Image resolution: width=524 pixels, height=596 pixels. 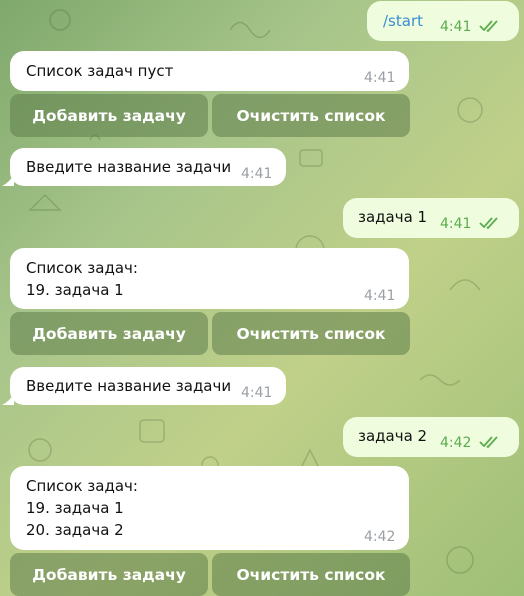 What do you see at coordinates (431, 437) in the screenshot?
I see `message-outgoing: задача 2 4:42` at bounding box center [431, 437].